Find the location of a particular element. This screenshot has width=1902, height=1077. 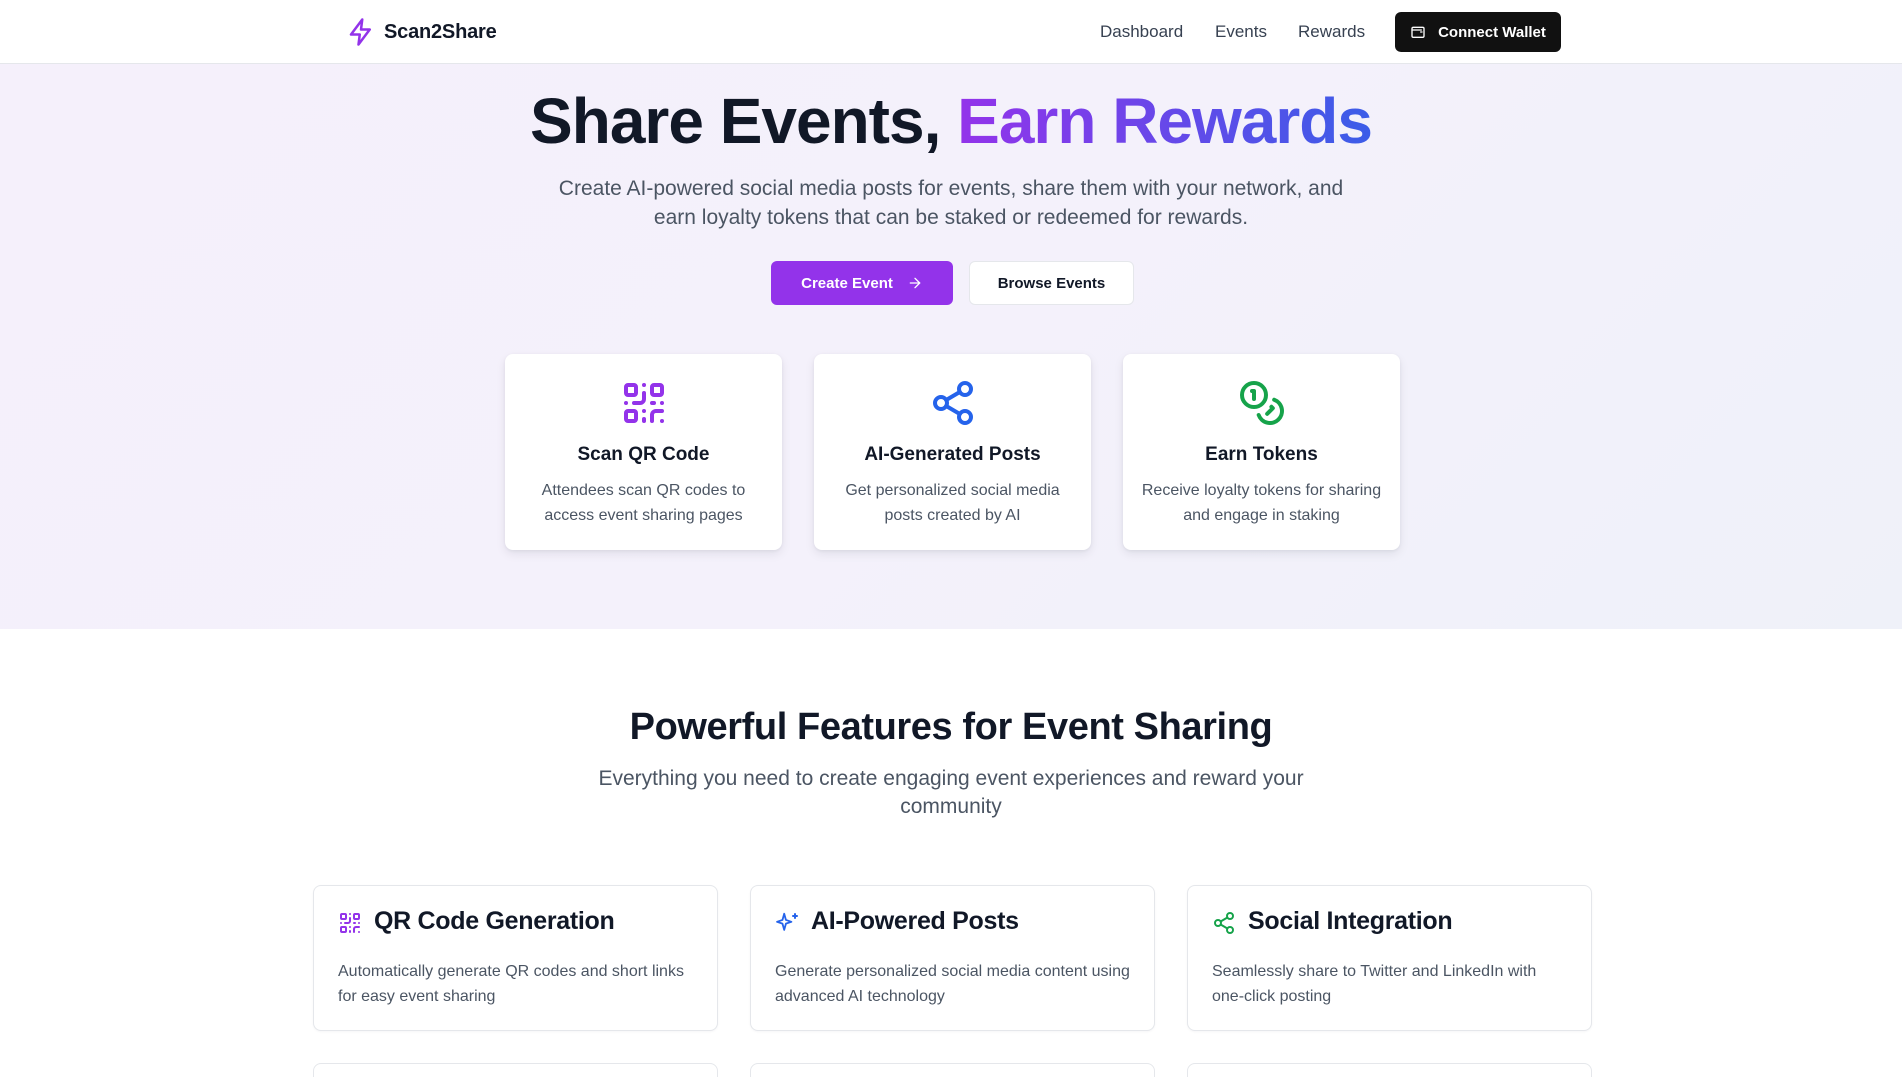

sparkles-icon is located at coordinates (787, 921).